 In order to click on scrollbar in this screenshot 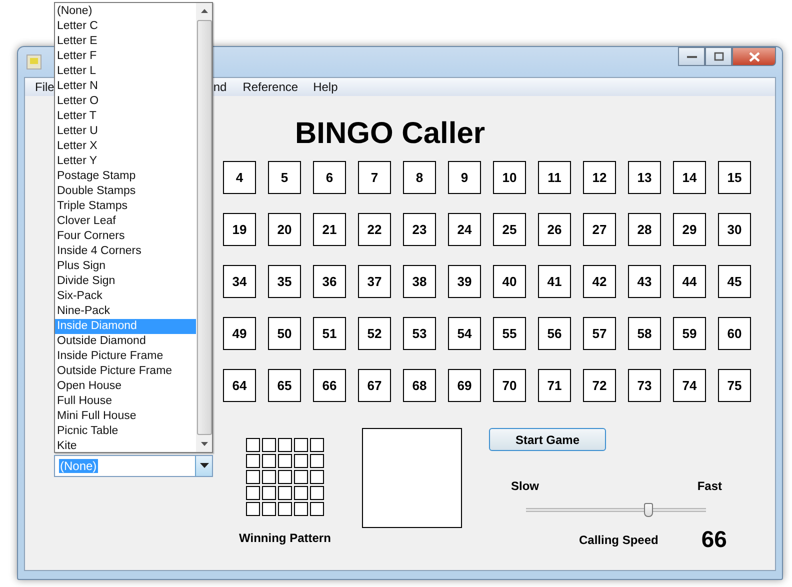, I will do `click(204, 227)`.